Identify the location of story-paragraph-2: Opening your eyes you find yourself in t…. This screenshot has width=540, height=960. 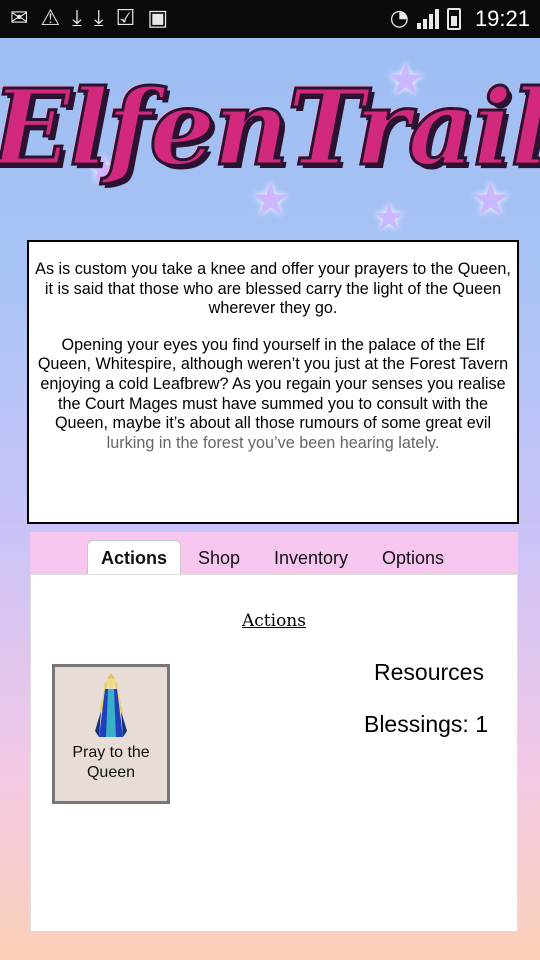
(273, 395).